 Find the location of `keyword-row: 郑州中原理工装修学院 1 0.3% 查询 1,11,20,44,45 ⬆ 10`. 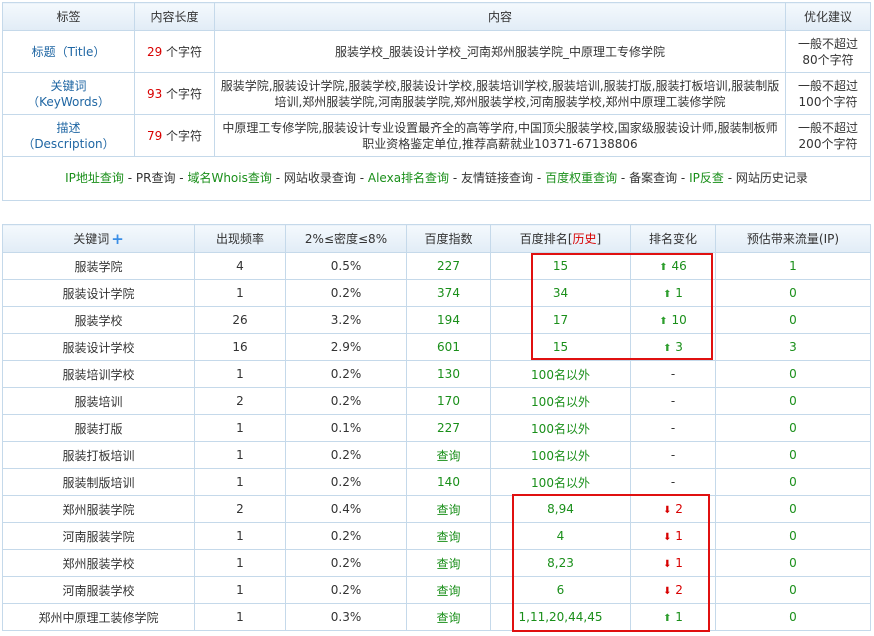

keyword-row: 郑州中原理工装修学院 1 0.3% 查询 1,11,20,44,45 ⬆ 10 is located at coordinates (436, 617).